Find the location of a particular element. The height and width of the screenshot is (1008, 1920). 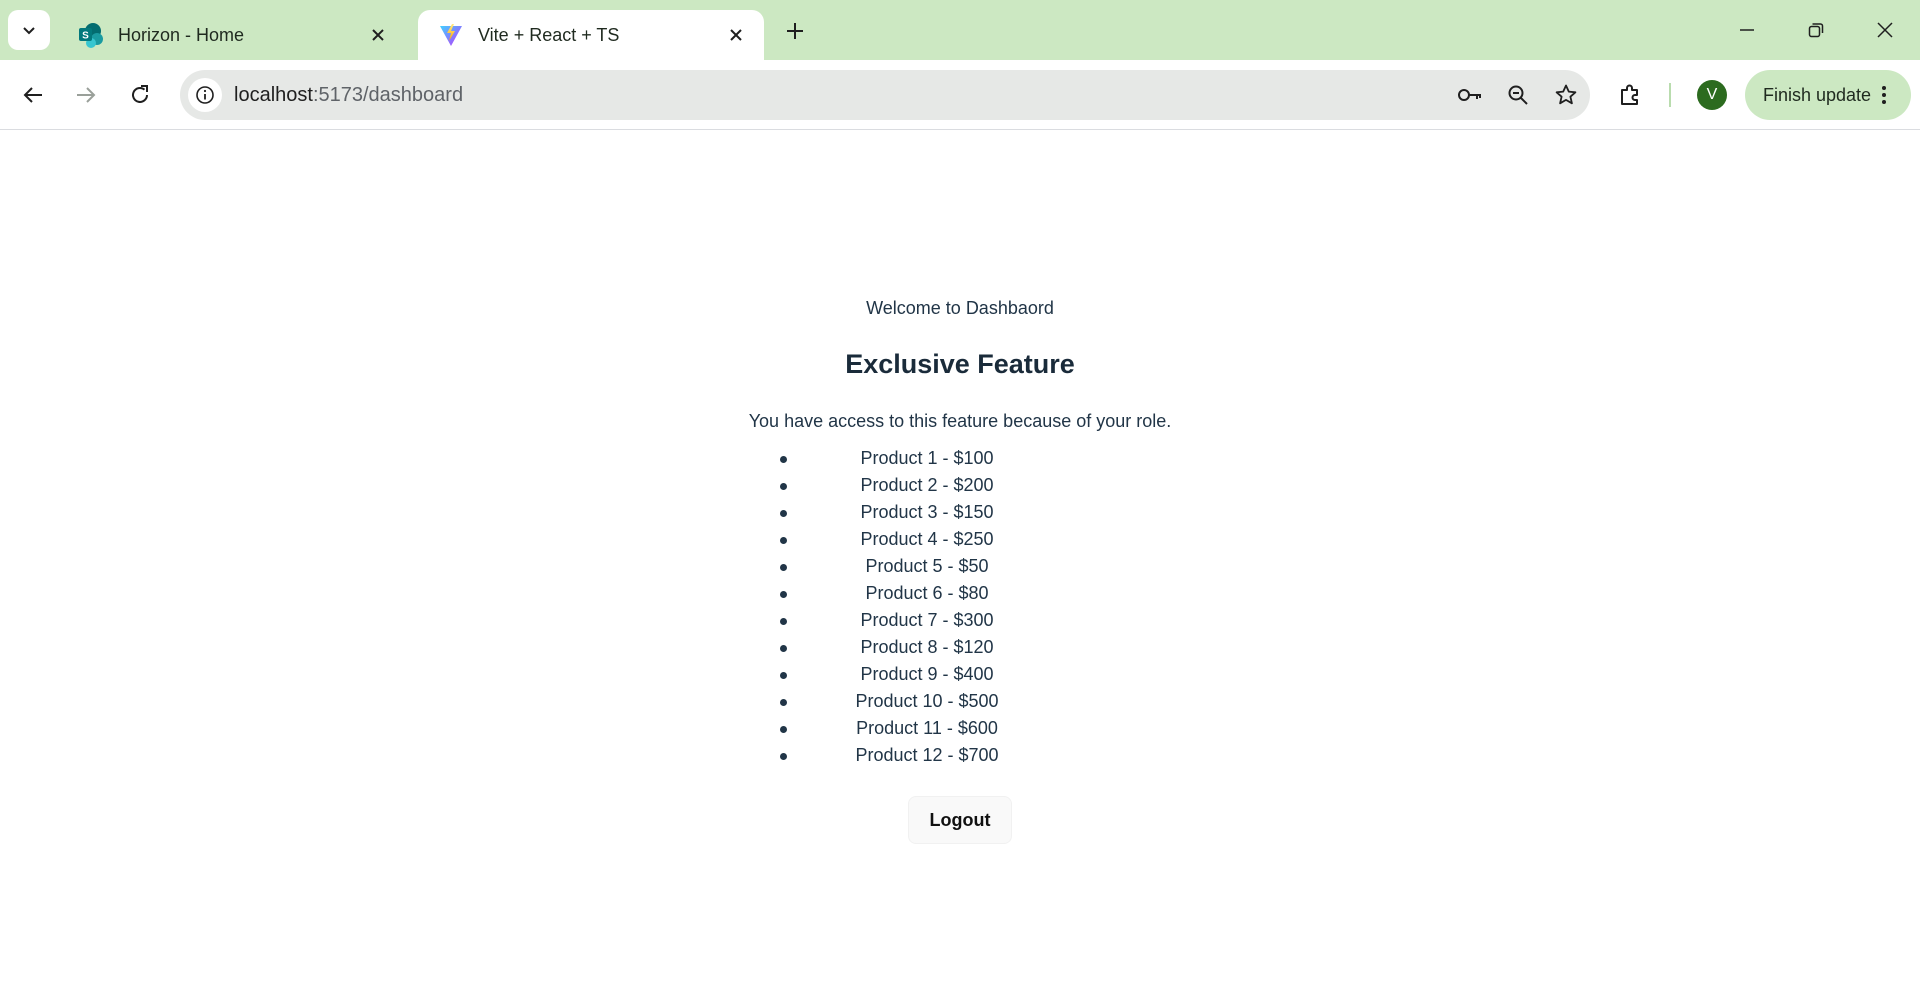

welcome-text: Welcome to Dashbaord is located at coordinates (960, 308).